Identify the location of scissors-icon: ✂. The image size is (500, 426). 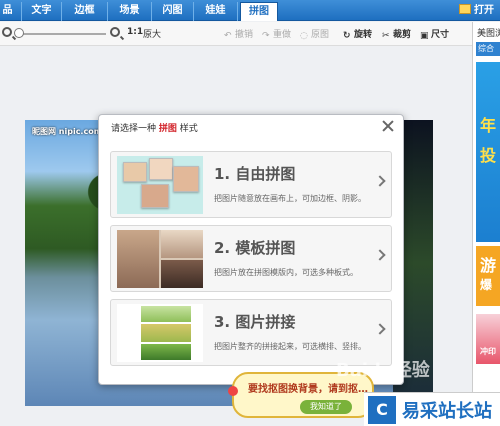
(386, 36).